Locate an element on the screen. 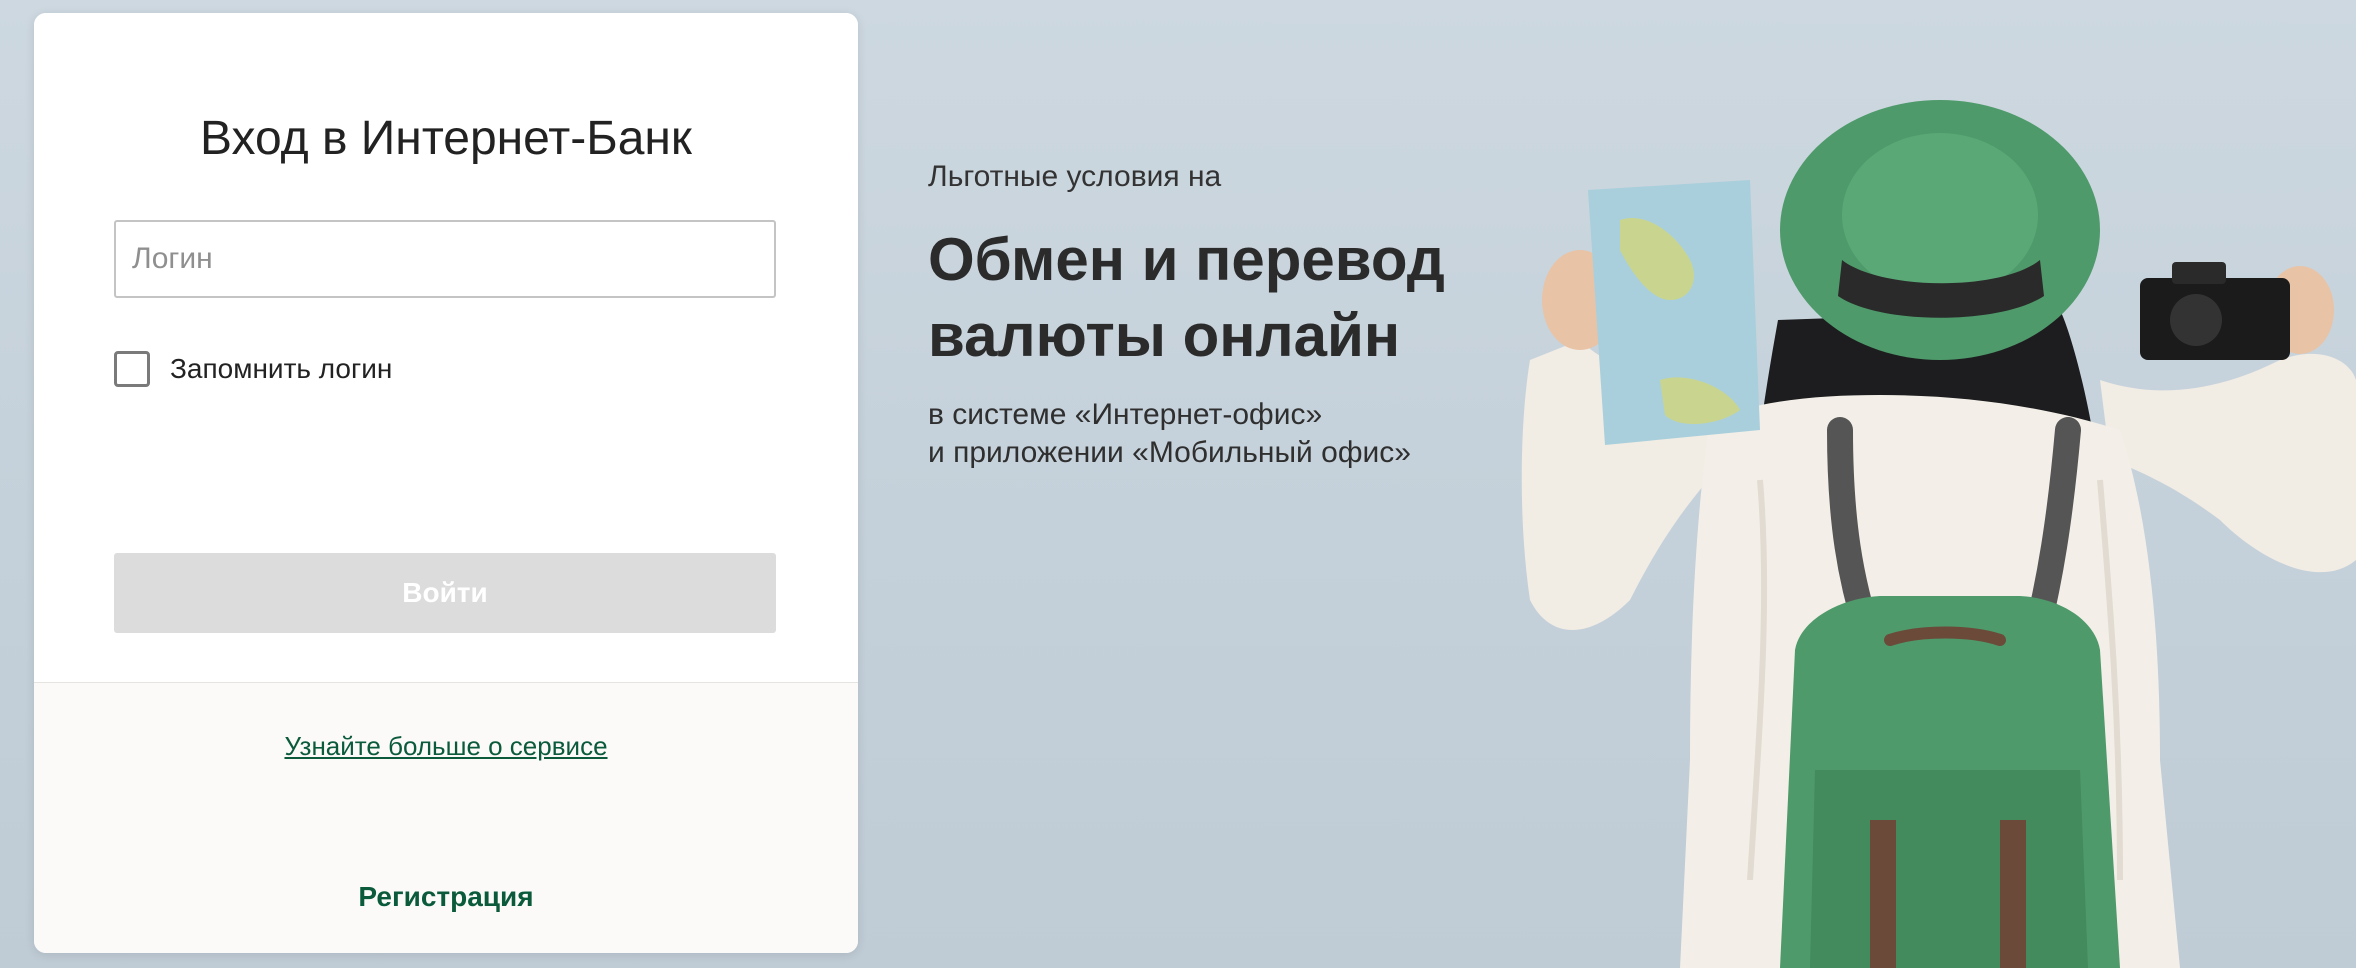 The image size is (2356, 968). backpack-buckle-right is located at coordinates (2013, 894).